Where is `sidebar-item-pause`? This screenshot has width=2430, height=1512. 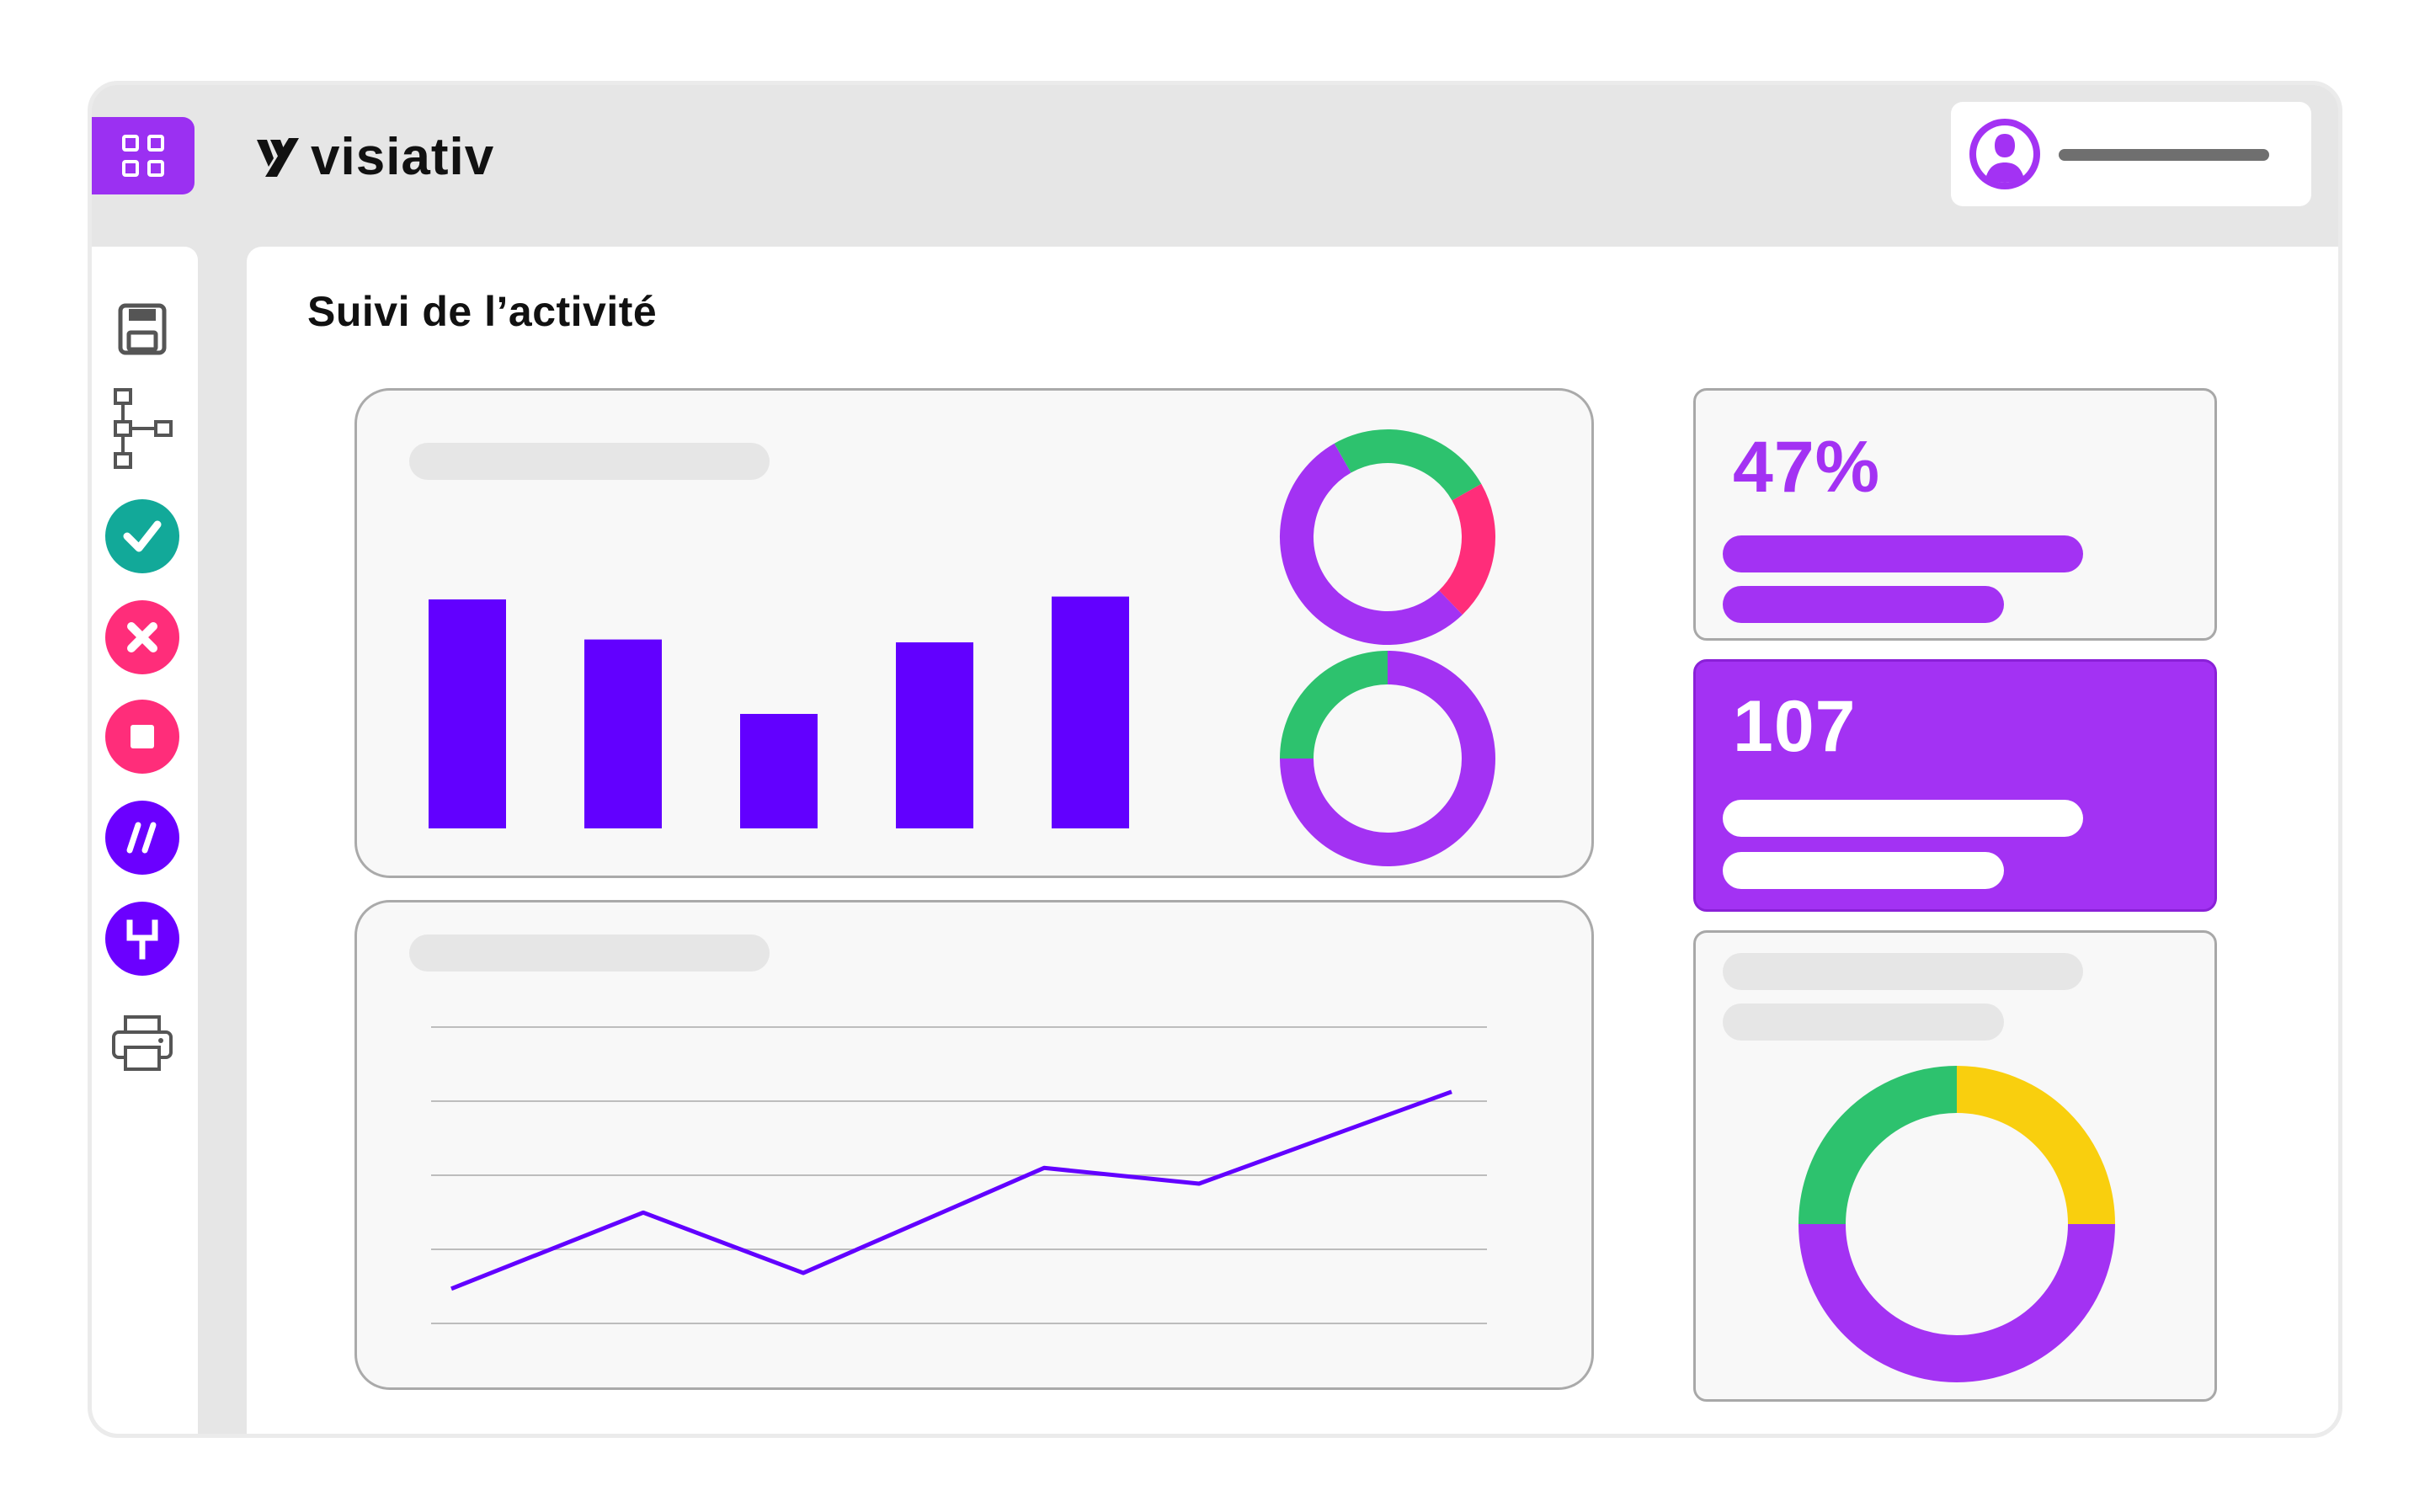 sidebar-item-pause is located at coordinates (142, 838).